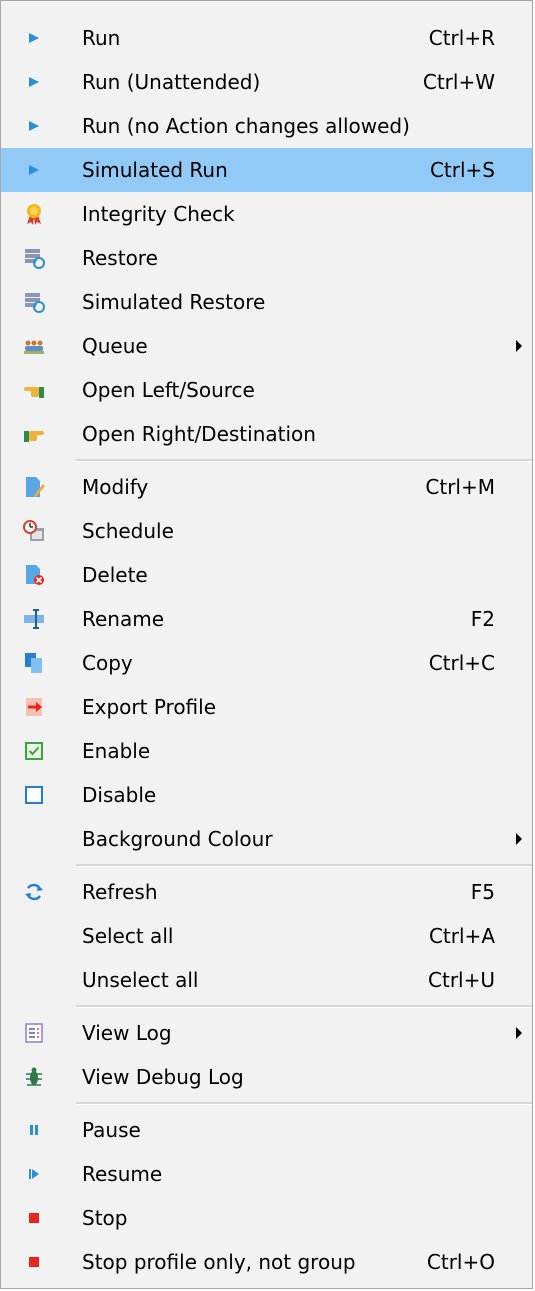 This screenshot has width=535, height=1291. What do you see at coordinates (120, 258) in the screenshot?
I see `menu-item-label: Restore` at bounding box center [120, 258].